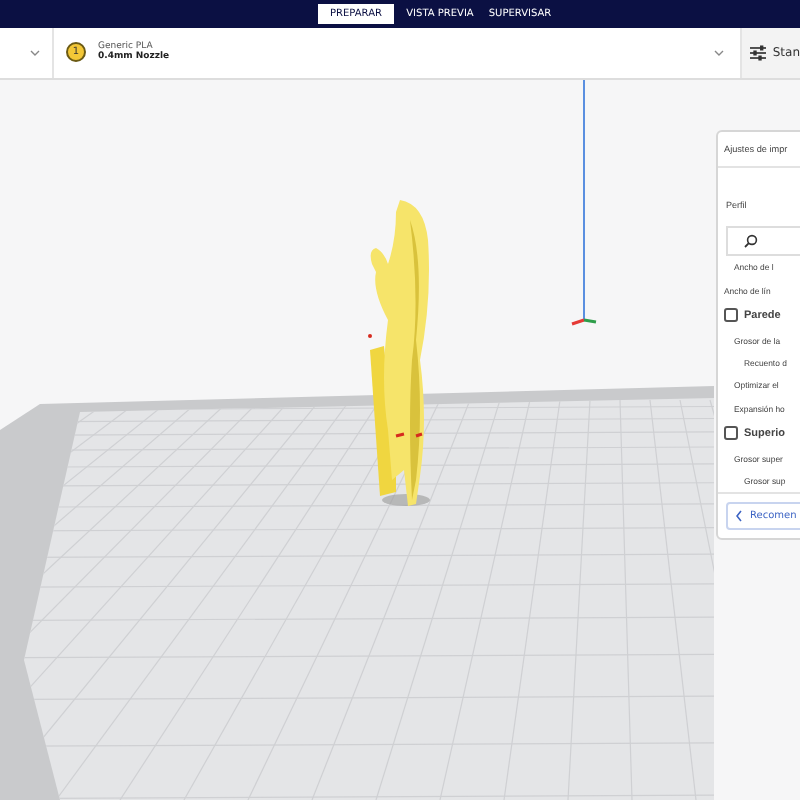 The height and width of the screenshot is (800, 800). I want to click on sliders-icon, so click(758, 52).